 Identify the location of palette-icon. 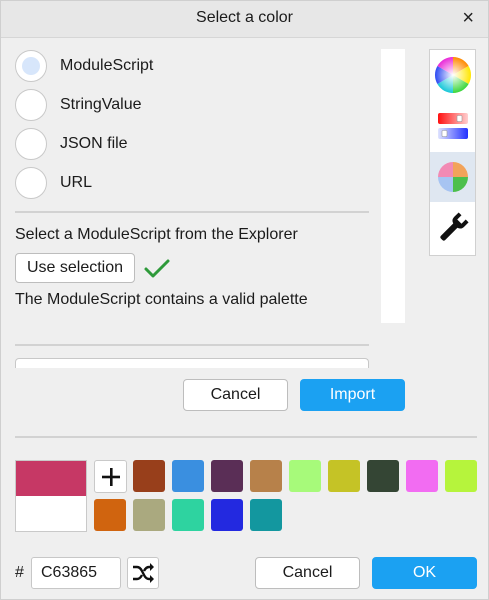
(452, 177).